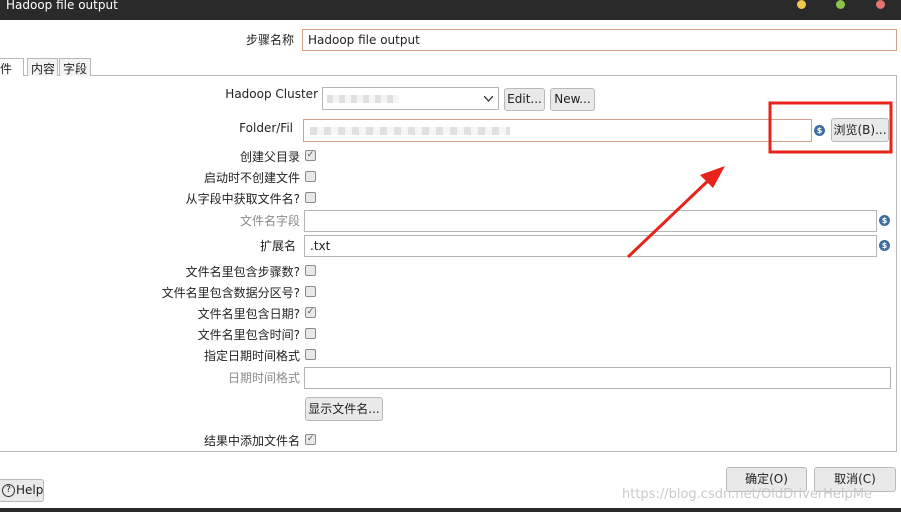  What do you see at coordinates (830, 127) in the screenshot?
I see `highlight-box` at bounding box center [830, 127].